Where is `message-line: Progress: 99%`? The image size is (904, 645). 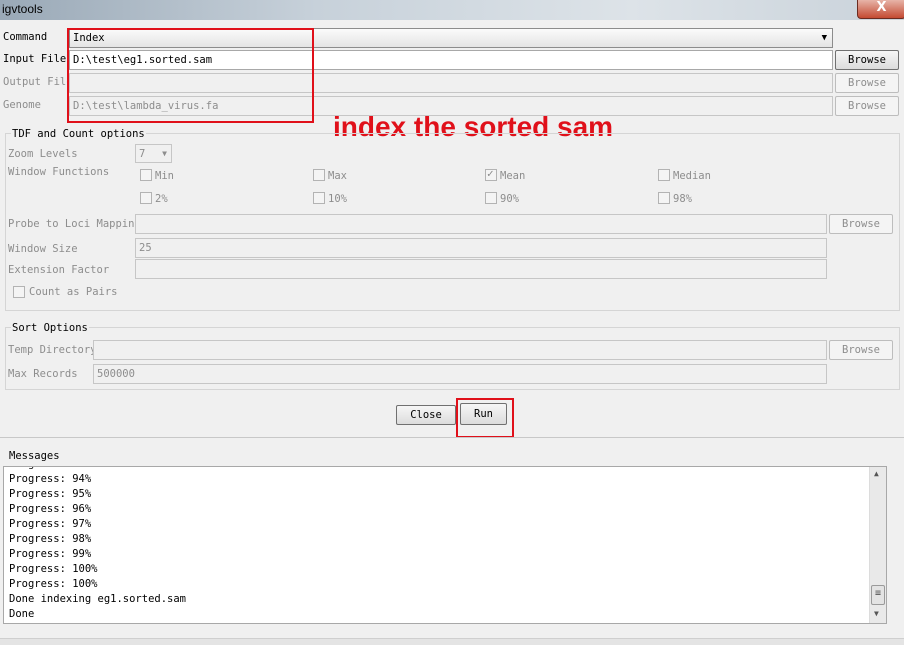 message-line: Progress: 99% is located at coordinates (50, 554).